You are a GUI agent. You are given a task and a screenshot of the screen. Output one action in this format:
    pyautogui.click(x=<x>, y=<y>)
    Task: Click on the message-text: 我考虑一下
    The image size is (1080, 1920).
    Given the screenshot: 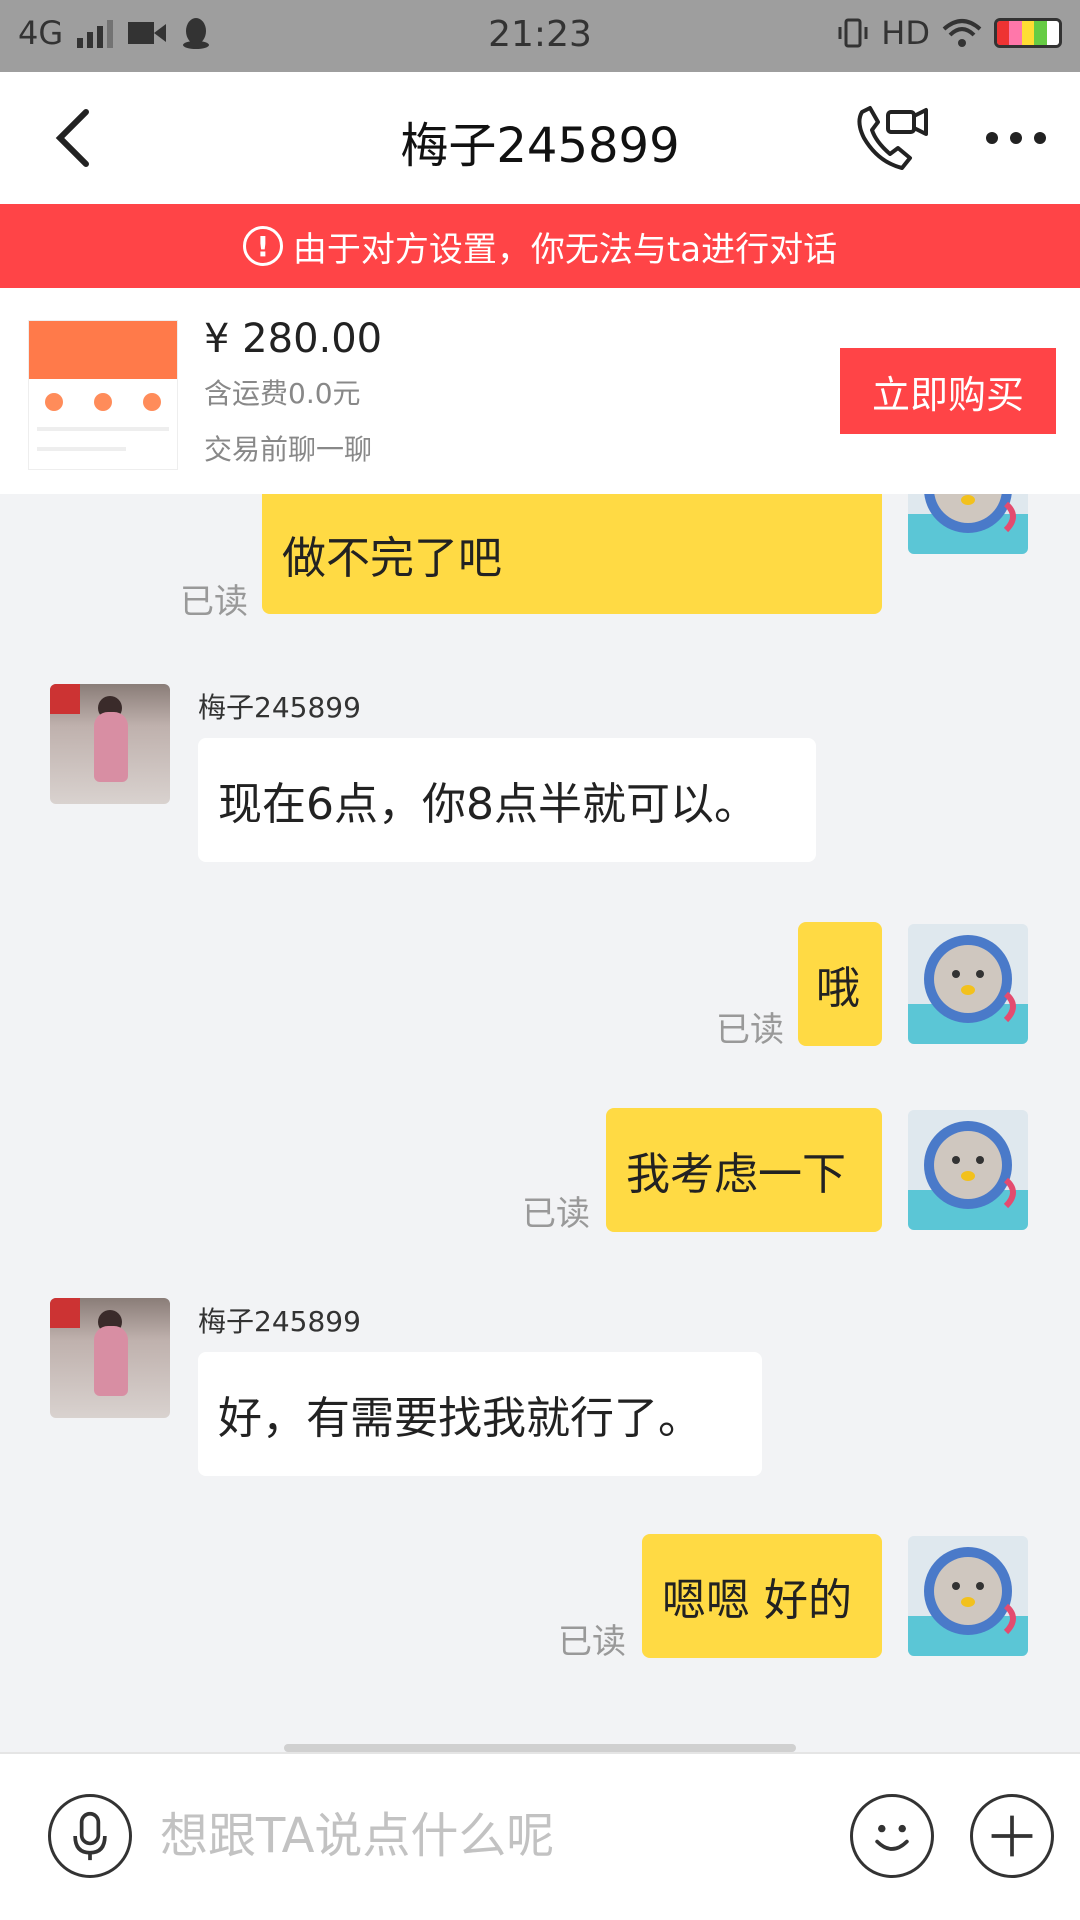 What is the action you would take?
    pyautogui.click(x=736, y=1174)
    